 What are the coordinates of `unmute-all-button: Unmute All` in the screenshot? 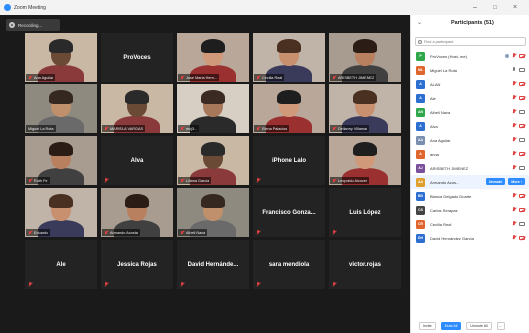 It's located at (479, 326).